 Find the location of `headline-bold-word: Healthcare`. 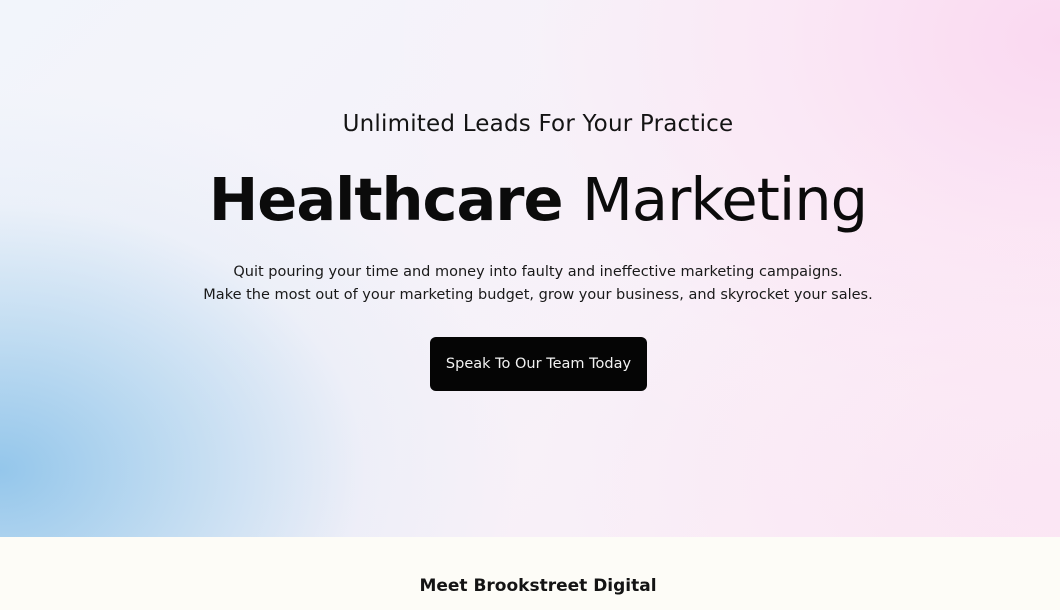

headline-bold-word: Healthcare is located at coordinates (386, 199).